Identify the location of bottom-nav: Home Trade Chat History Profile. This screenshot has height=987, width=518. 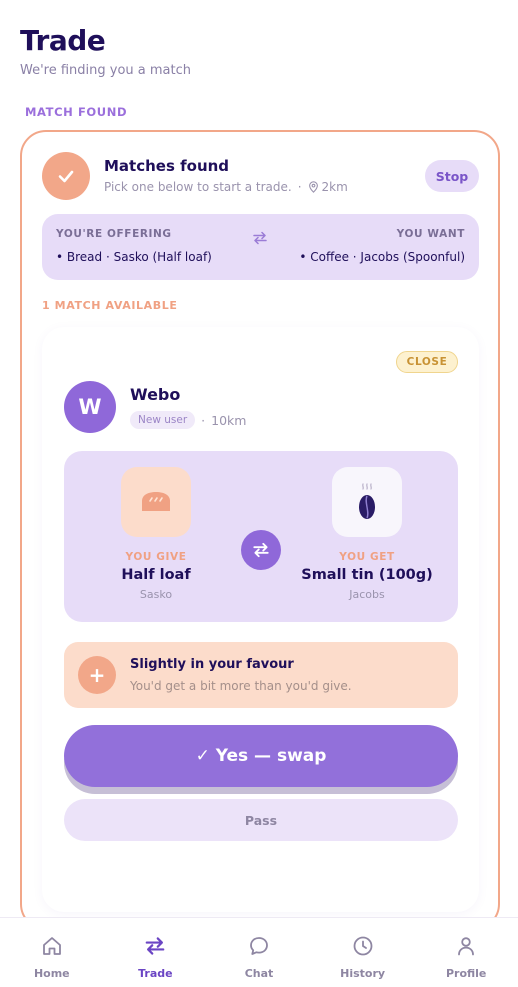
(259, 952).